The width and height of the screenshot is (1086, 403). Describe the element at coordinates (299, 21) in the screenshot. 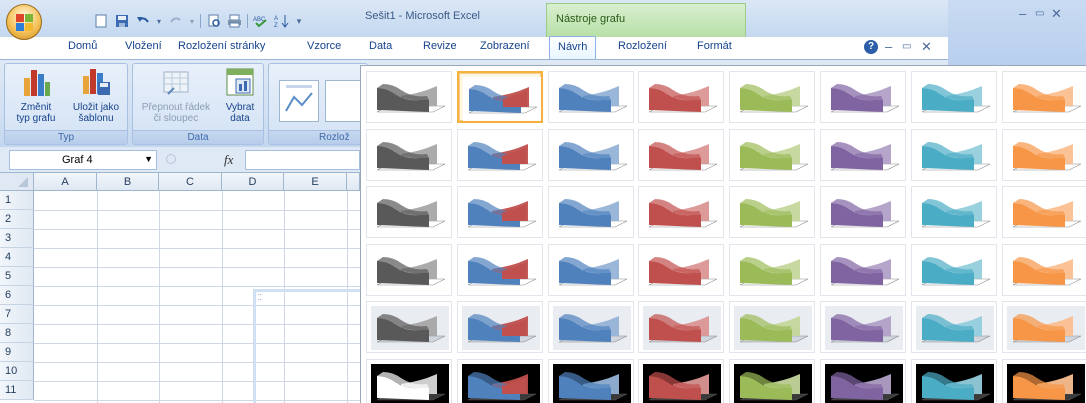

I see `customize-toolbar-icon: ▾` at that location.